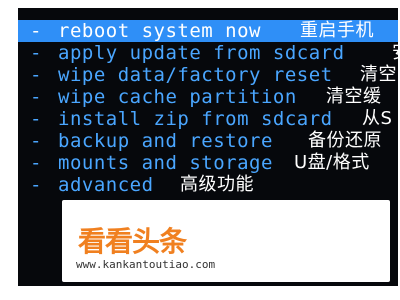 The image size is (400, 300). I want to click on menu-item-backup-and-restore: - backup and restore 备份还原, so click(208, 141).